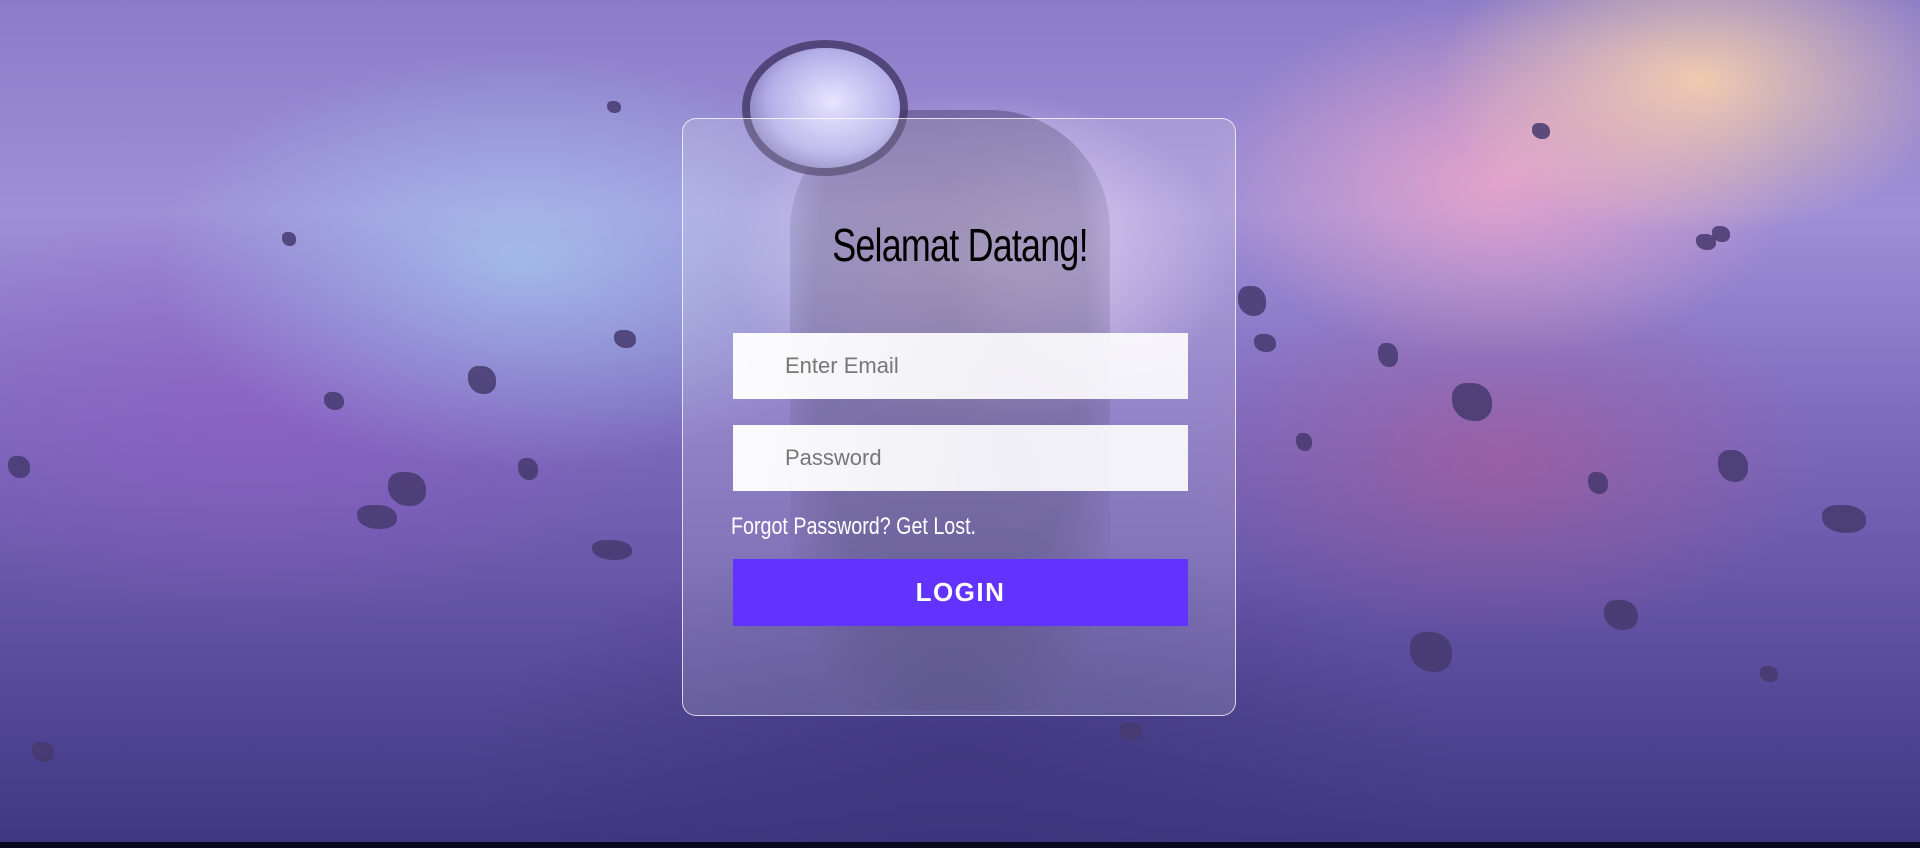 This screenshot has height=848, width=1920. What do you see at coordinates (853, 527) in the screenshot?
I see `forgot-password-link: Forgot Password? Get Lost.` at bounding box center [853, 527].